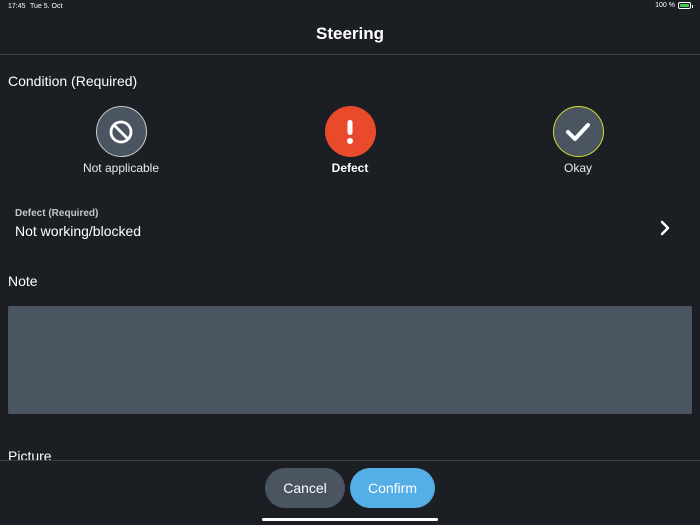 This screenshot has width=700, height=525. I want to click on battery-fill, so click(684, 5).